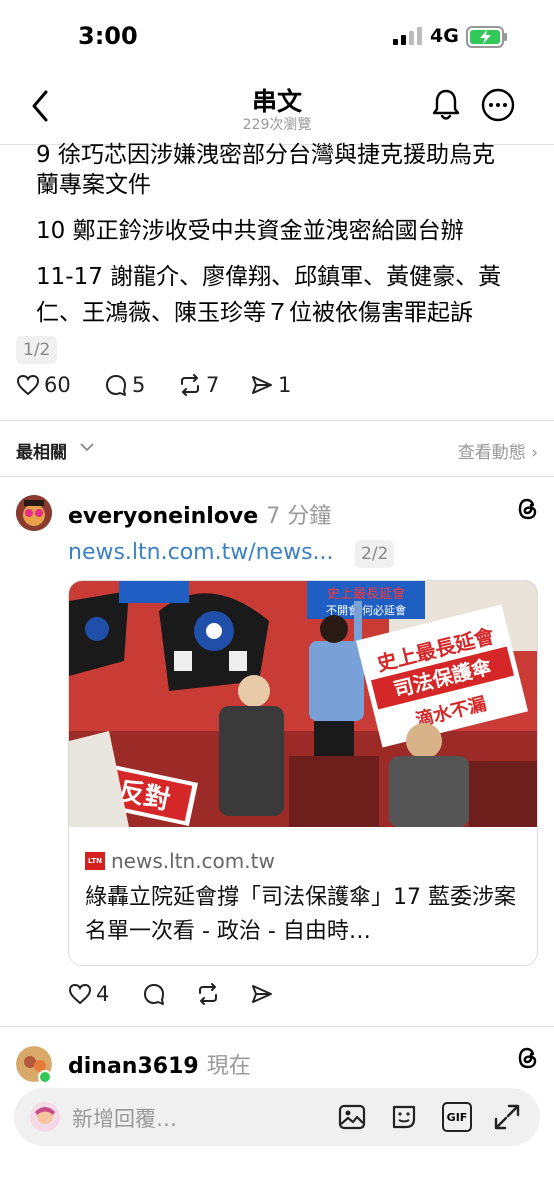 Image resolution: width=554 pixels, height=1200 pixels. I want to click on reply-time: 7 分鐘, so click(299, 516).